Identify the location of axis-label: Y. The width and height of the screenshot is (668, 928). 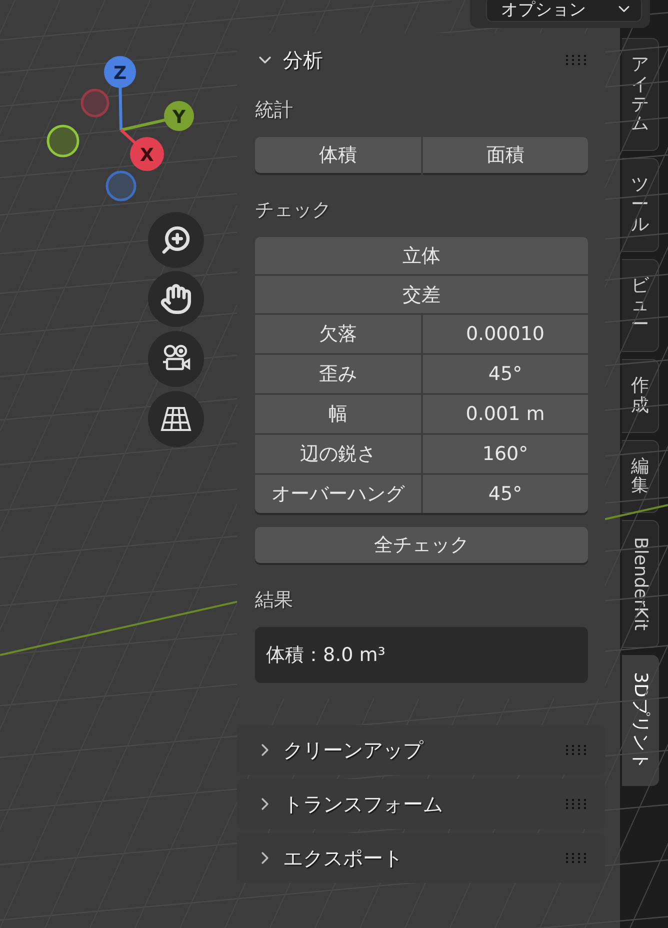
(179, 117).